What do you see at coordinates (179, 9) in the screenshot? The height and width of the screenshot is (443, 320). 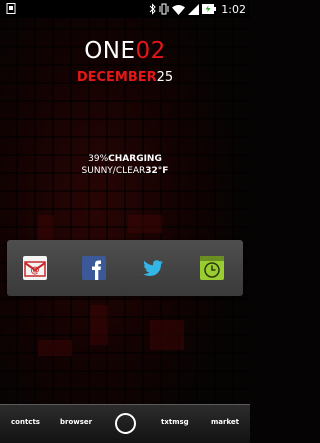 I see `wifi-icon` at bounding box center [179, 9].